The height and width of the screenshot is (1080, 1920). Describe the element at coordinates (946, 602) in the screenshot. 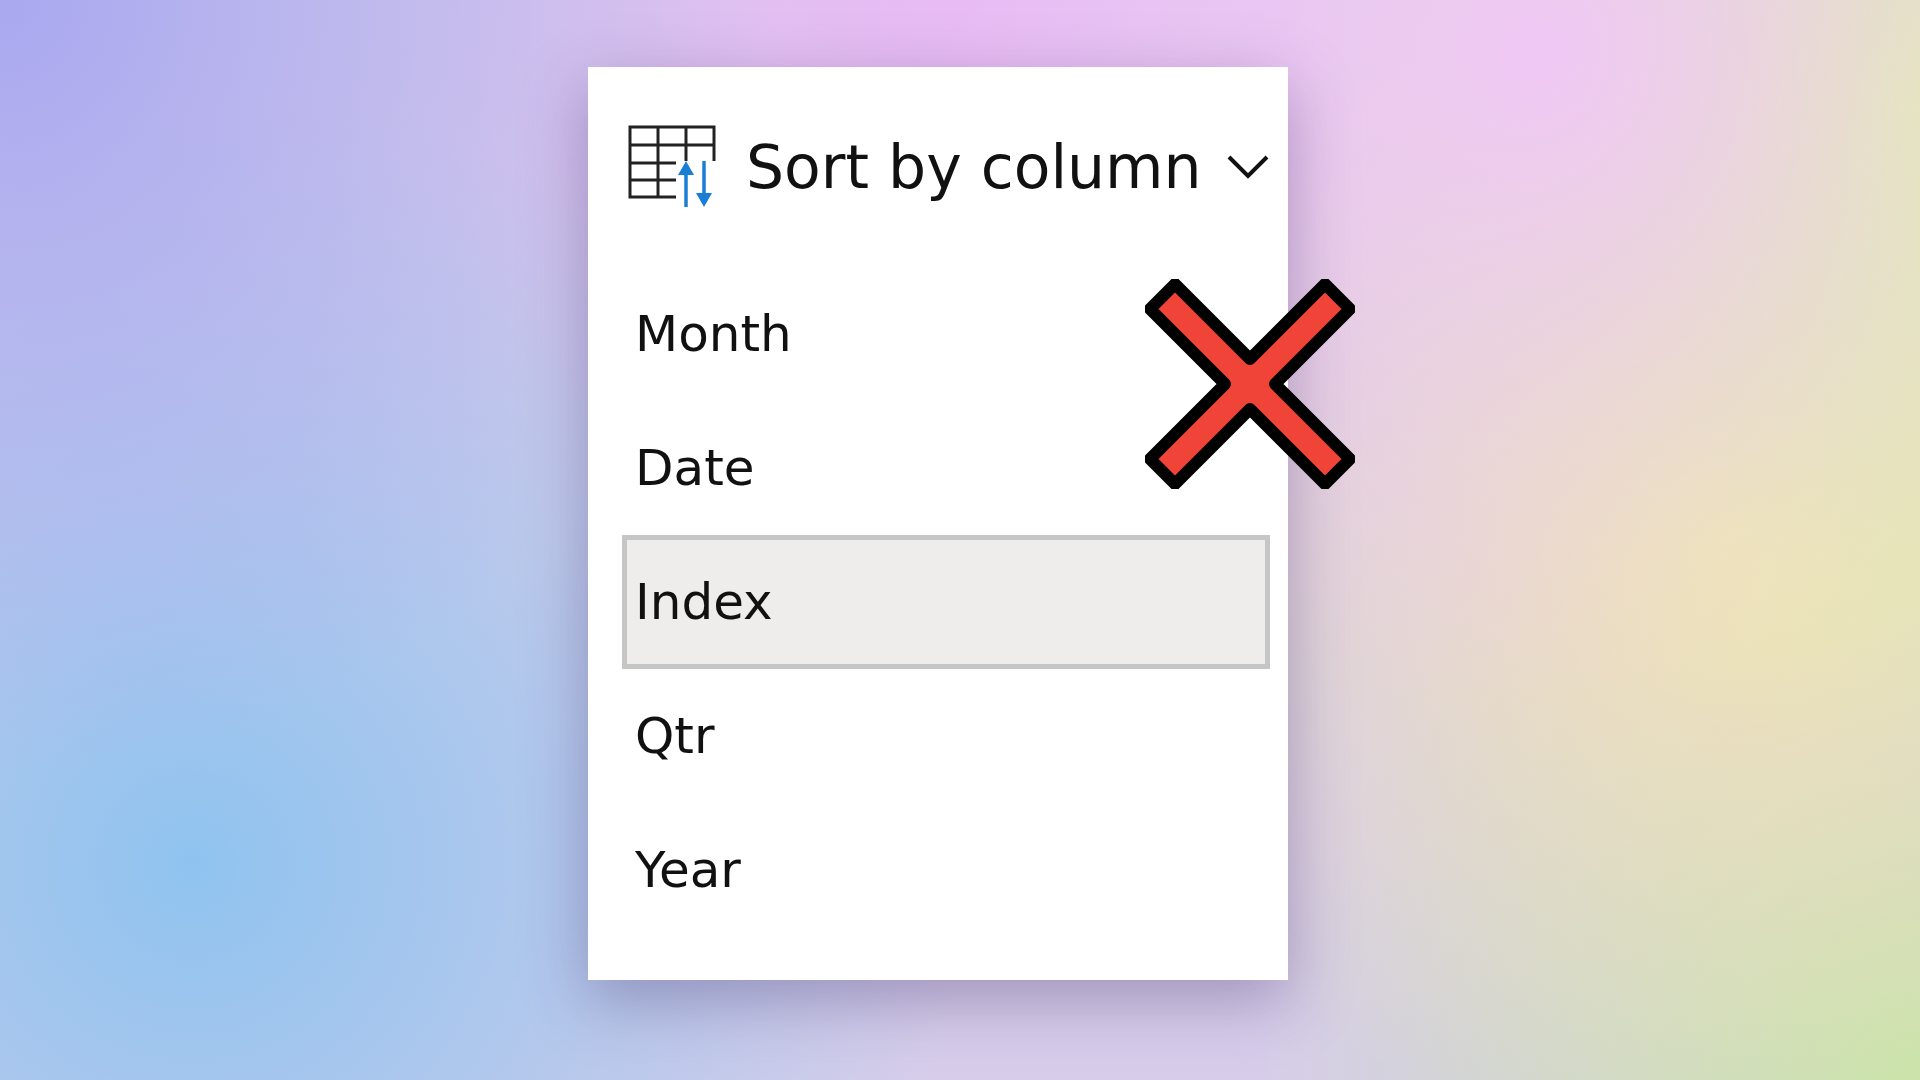

I see `menu-item: Index` at that location.